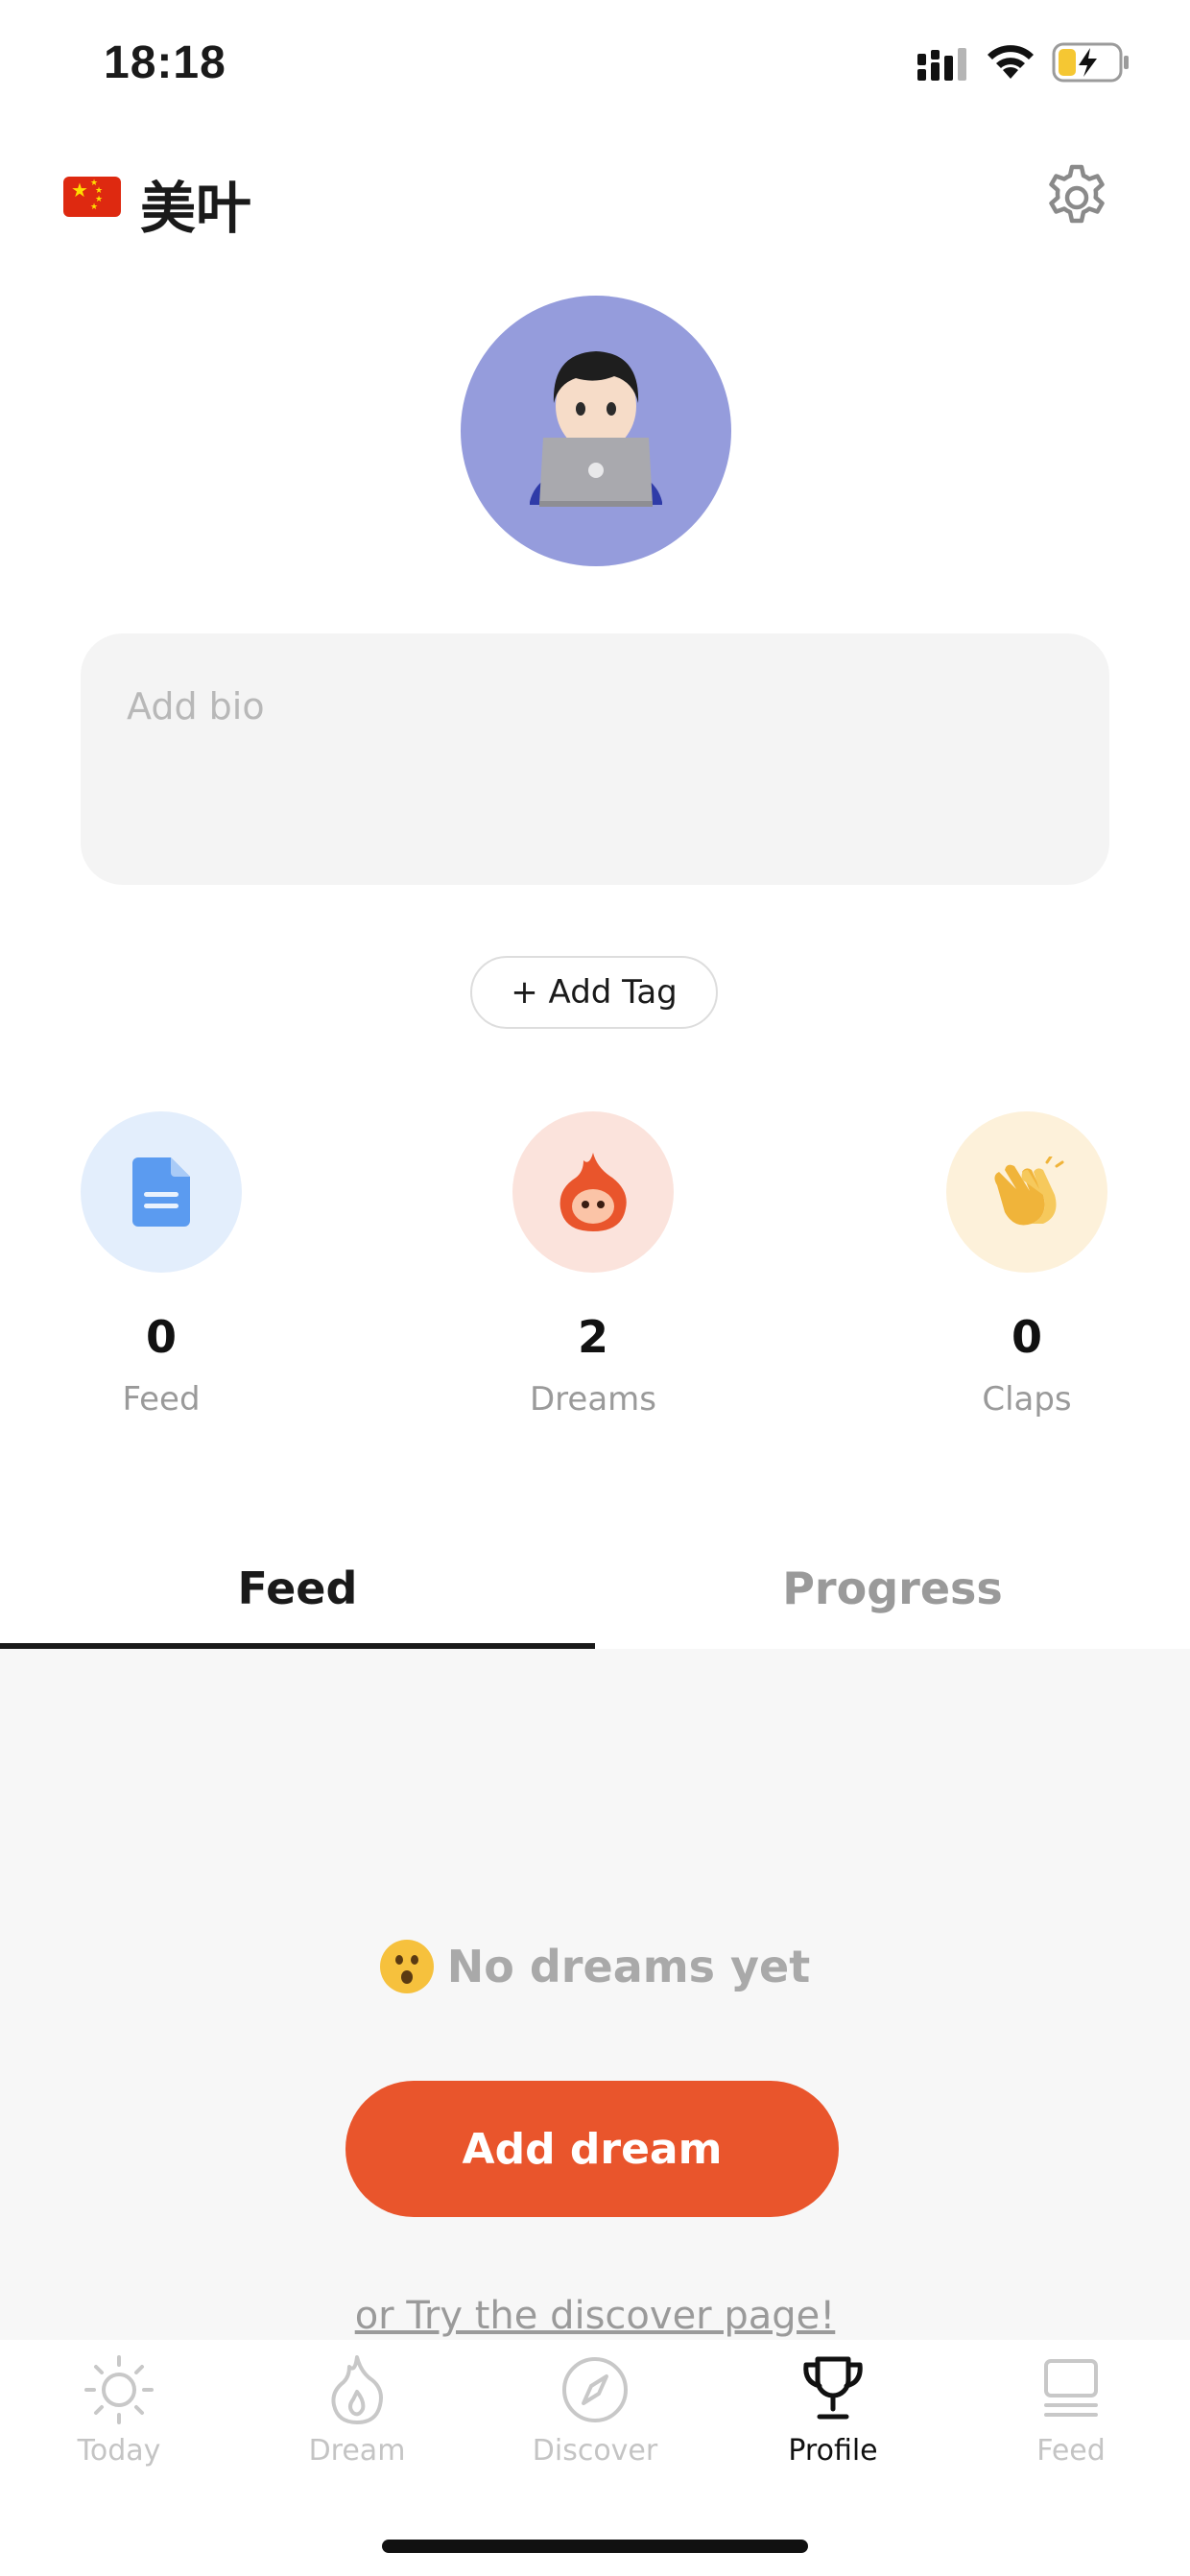 The height and width of the screenshot is (2576, 1190). Describe the element at coordinates (119, 2389) in the screenshot. I see `sun-icon` at that location.